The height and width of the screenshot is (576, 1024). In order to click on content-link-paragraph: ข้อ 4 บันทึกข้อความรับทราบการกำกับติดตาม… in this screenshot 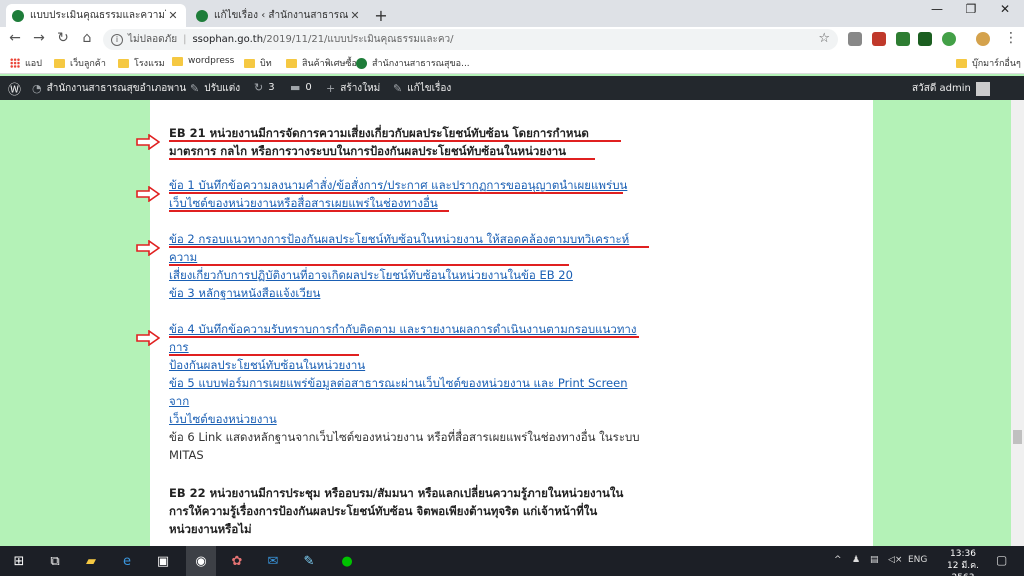, I will do `click(409, 347)`.